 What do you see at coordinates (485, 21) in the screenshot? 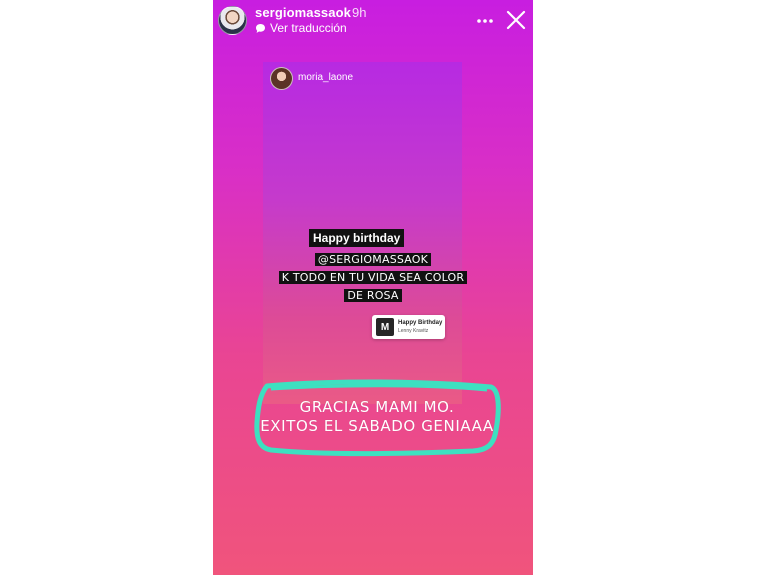
I see `more-dots-icon` at bounding box center [485, 21].